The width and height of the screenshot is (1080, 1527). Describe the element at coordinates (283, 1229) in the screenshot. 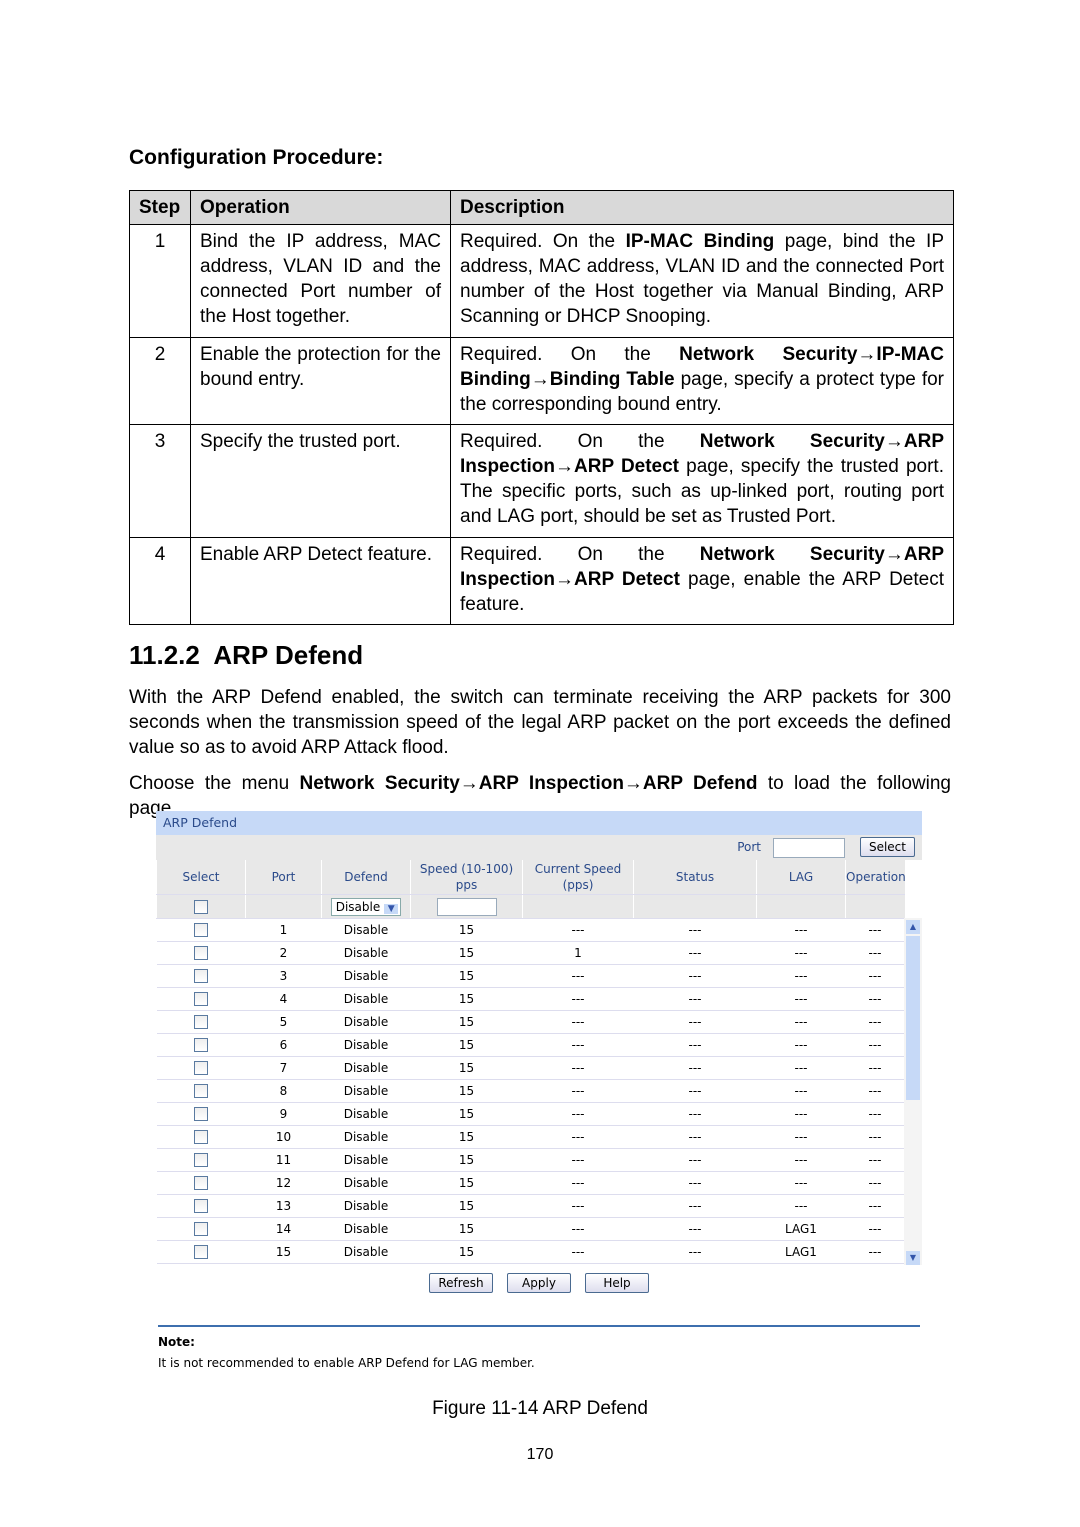

I see `cell: 14` at that location.